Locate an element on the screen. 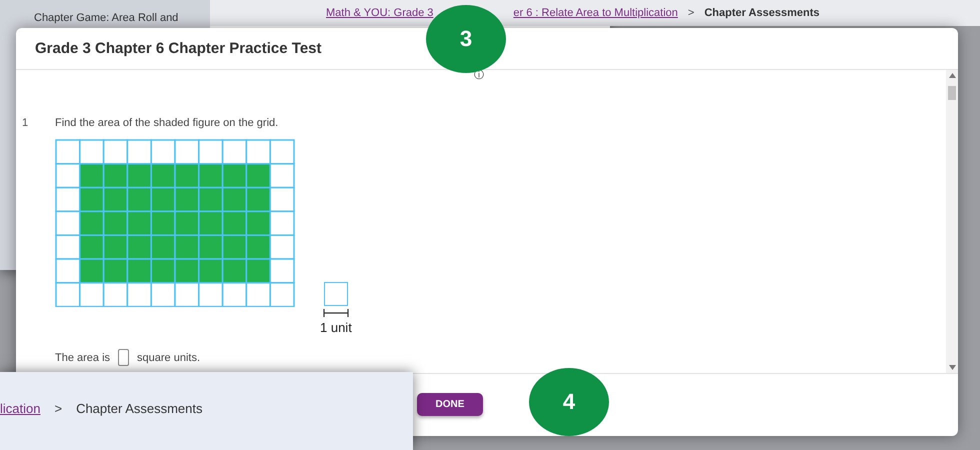 The image size is (980, 450). scroll-up-icon is located at coordinates (952, 75).